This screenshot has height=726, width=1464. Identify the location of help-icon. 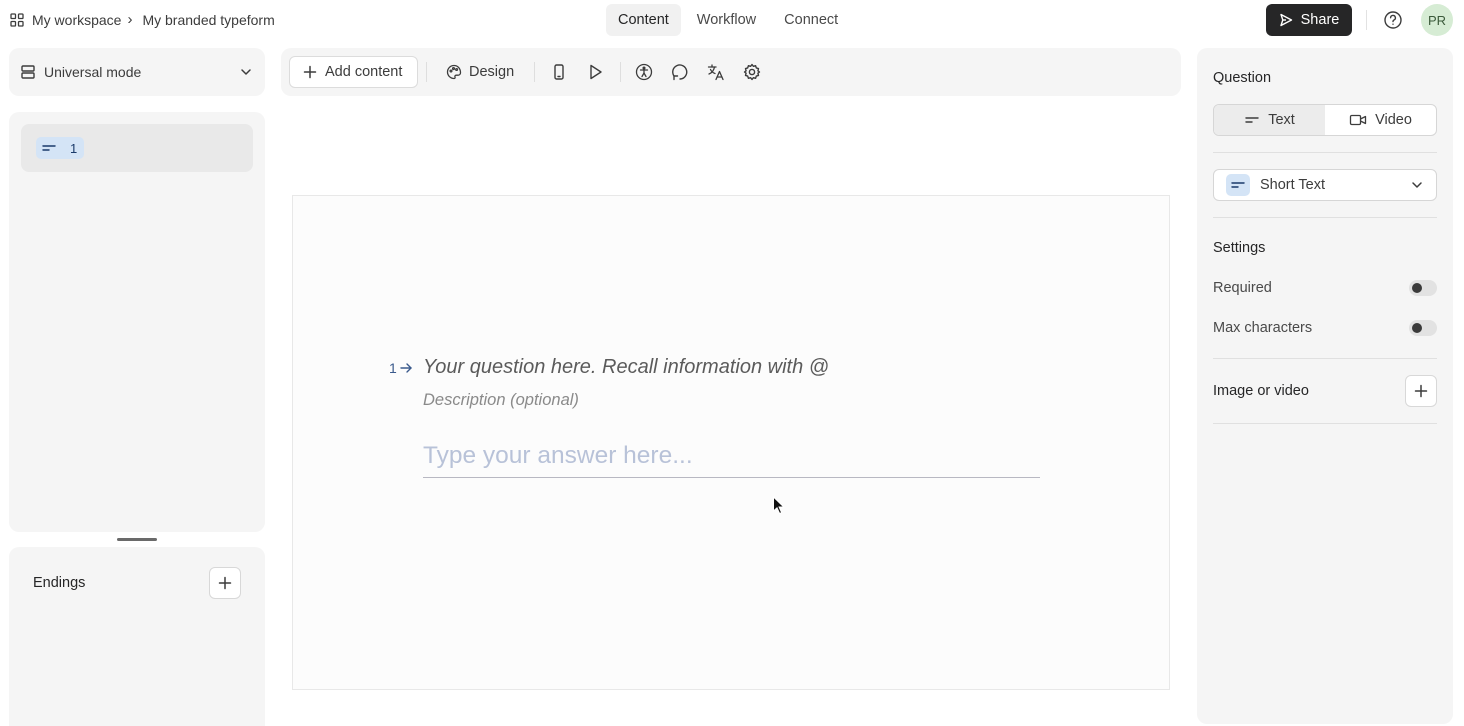
(1393, 20).